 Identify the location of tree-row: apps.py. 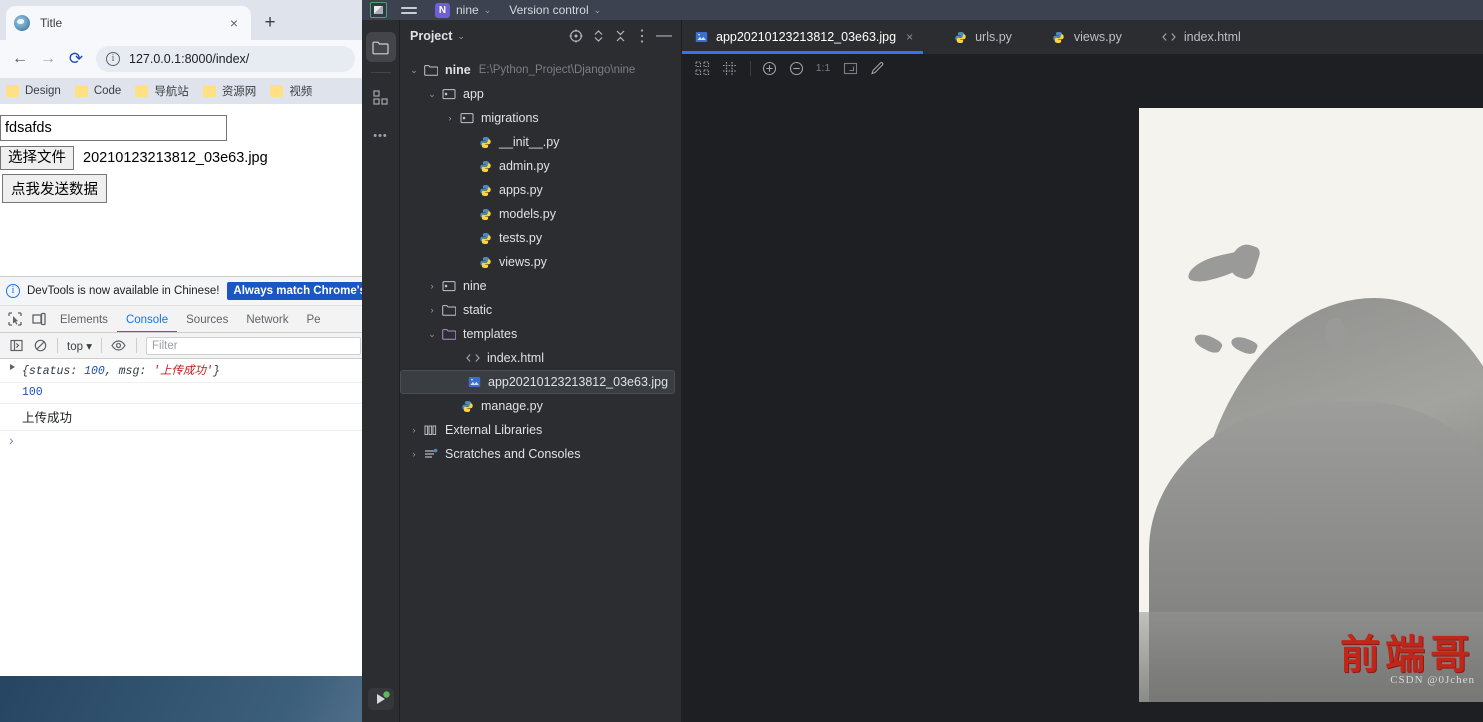
(540, 190).